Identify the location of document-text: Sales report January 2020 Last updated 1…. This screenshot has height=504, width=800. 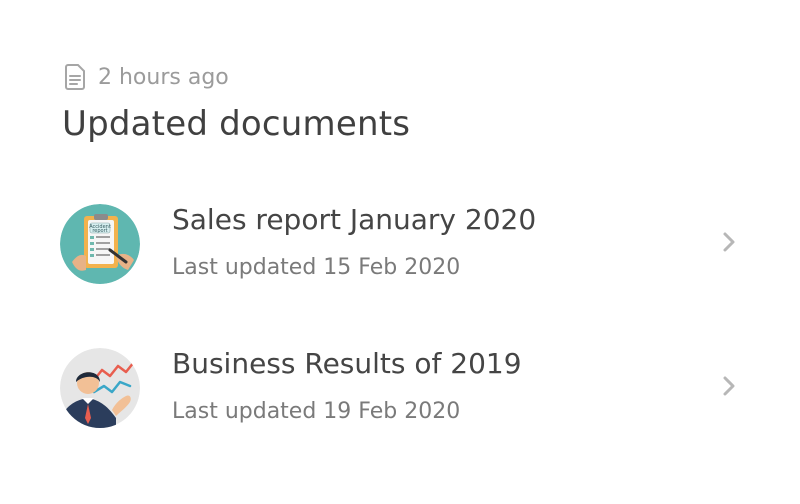
(354, 241).